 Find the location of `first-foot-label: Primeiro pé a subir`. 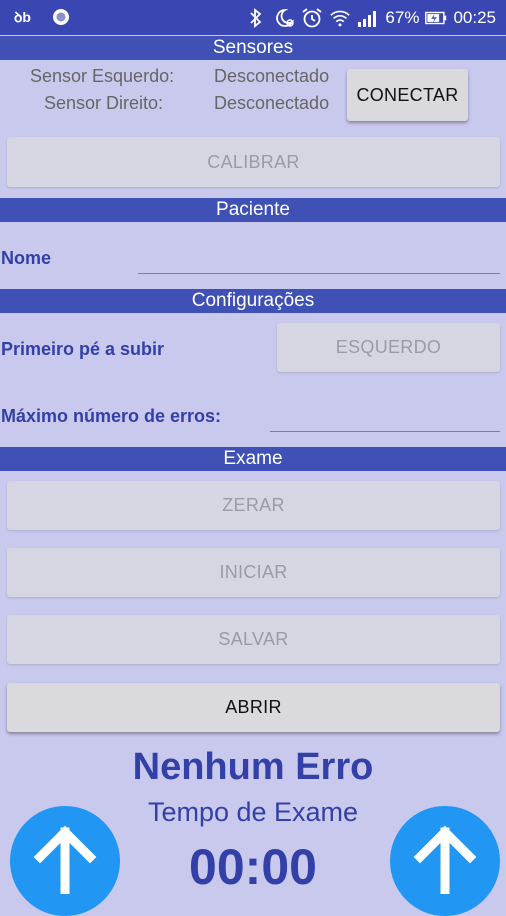

first-foot-label: Primeiro pé a subir is located at coordinates (83, 349).